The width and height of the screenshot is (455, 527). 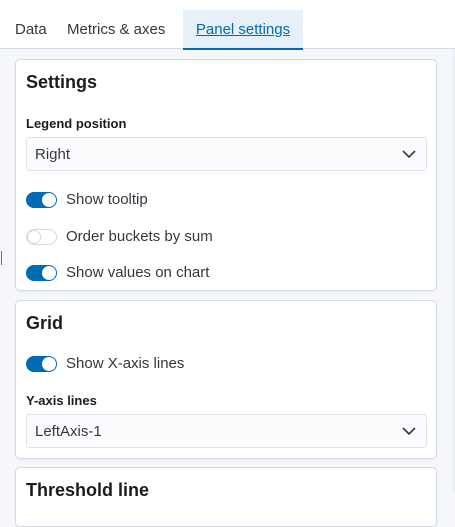 I want to click on legend-position-value: Right, so click(x=53, y=154).